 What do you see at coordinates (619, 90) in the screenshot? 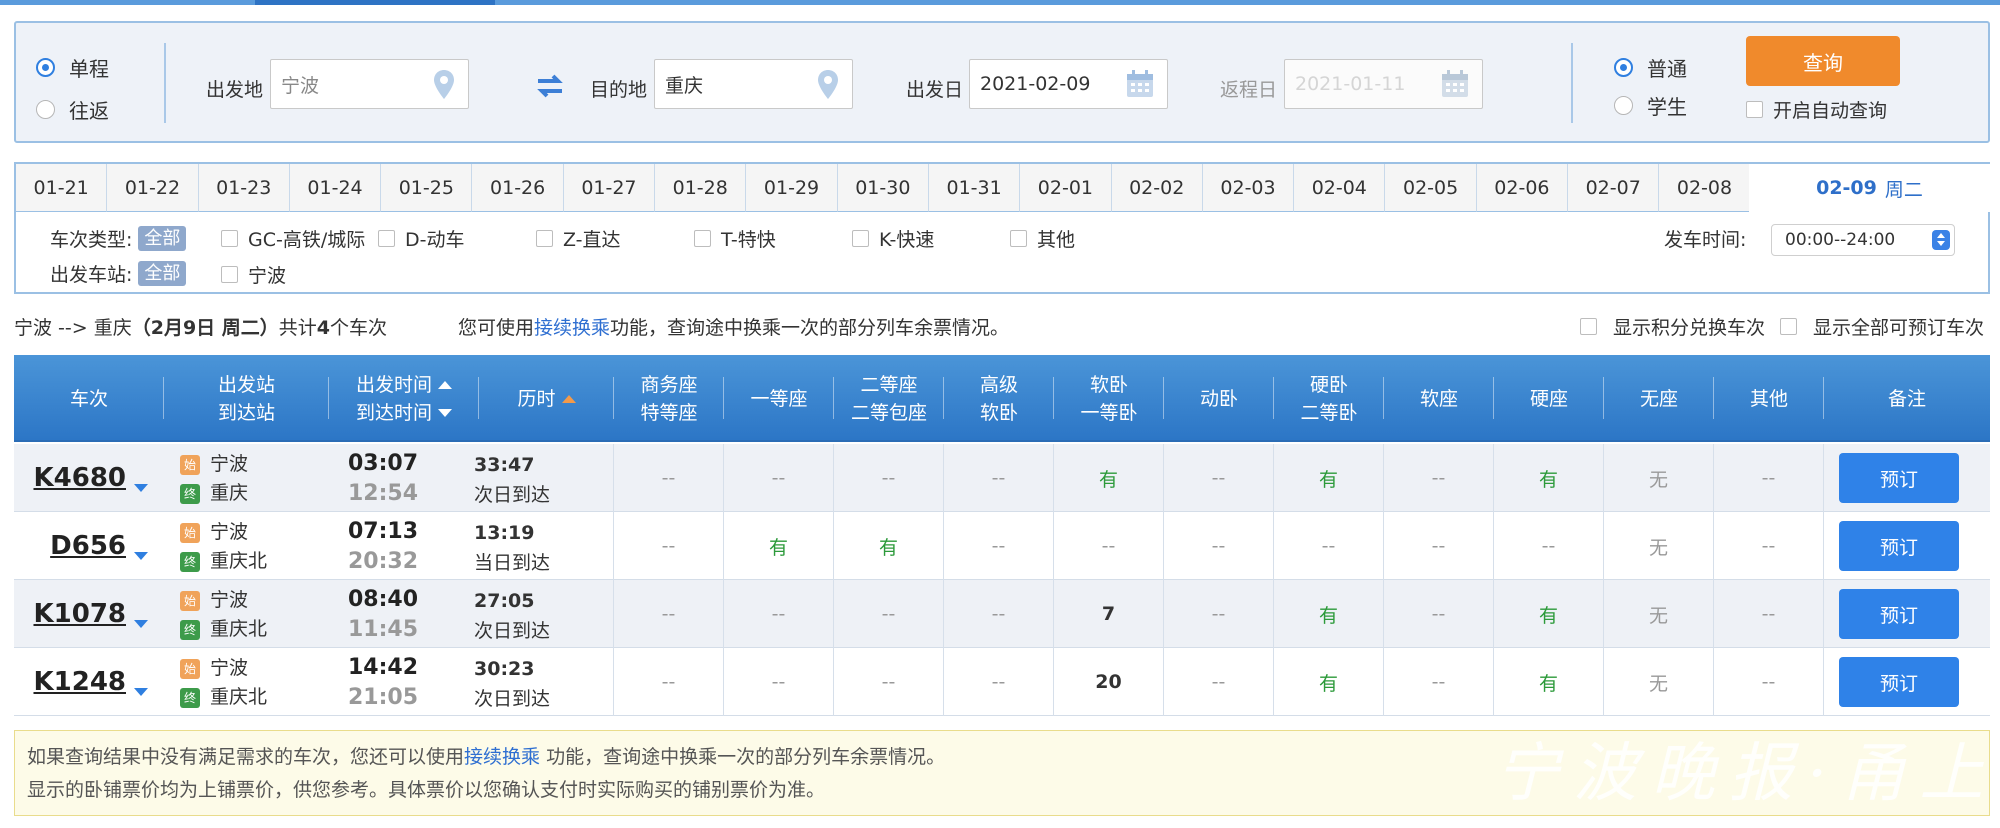
I see `to-label: 目的地` at bounding box center [619, 90].